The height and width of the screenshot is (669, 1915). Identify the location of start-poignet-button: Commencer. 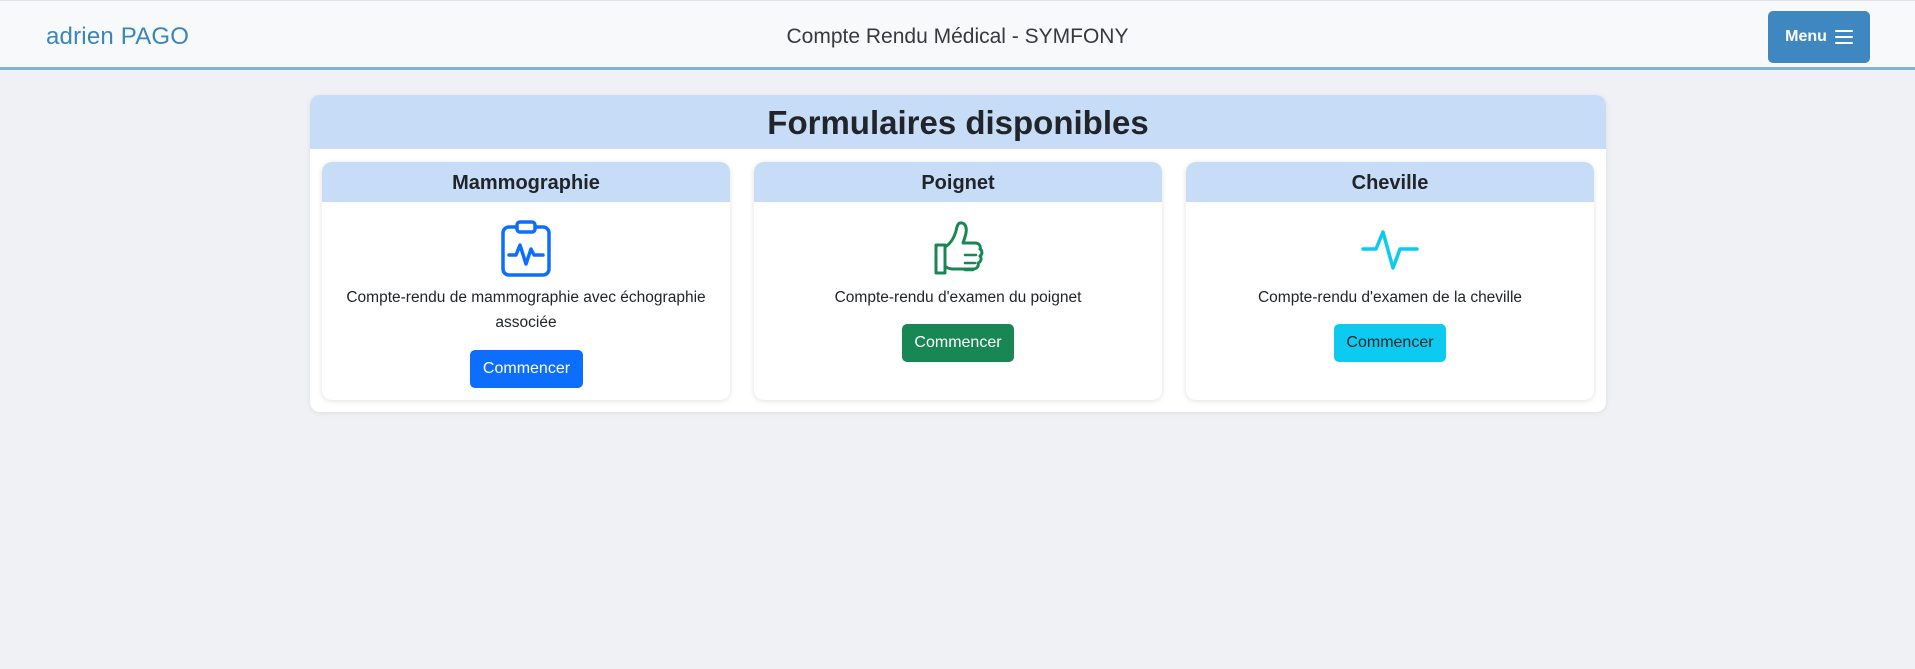
(958, 343).